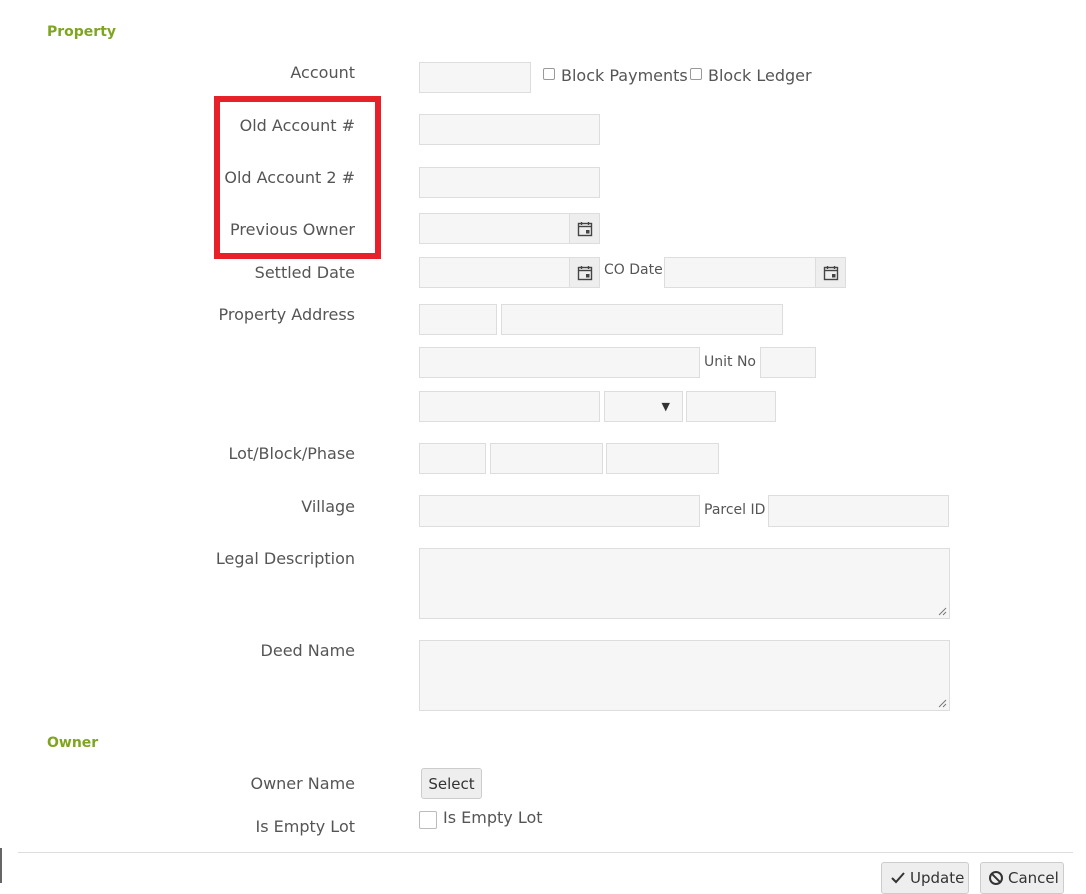 This screenshot has width=1086, height=894. I want to click on section-title-owner: Owner, so click(73, 743).